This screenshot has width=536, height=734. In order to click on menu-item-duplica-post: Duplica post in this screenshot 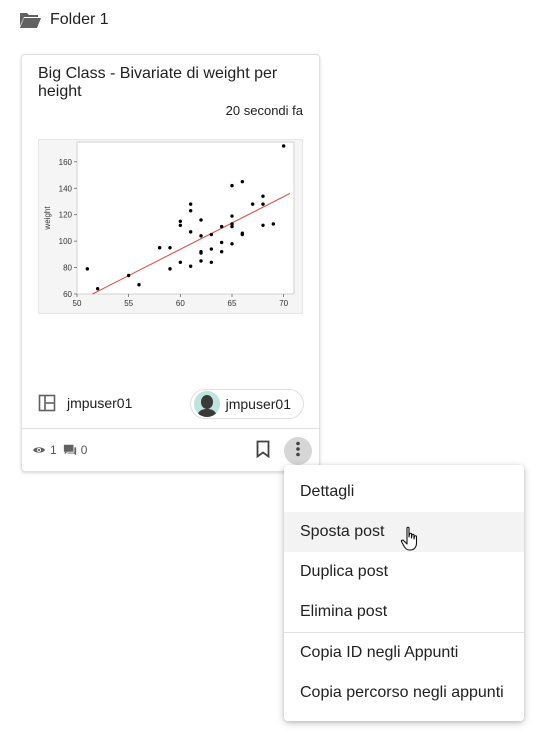, I will do `click(404, 572)`.